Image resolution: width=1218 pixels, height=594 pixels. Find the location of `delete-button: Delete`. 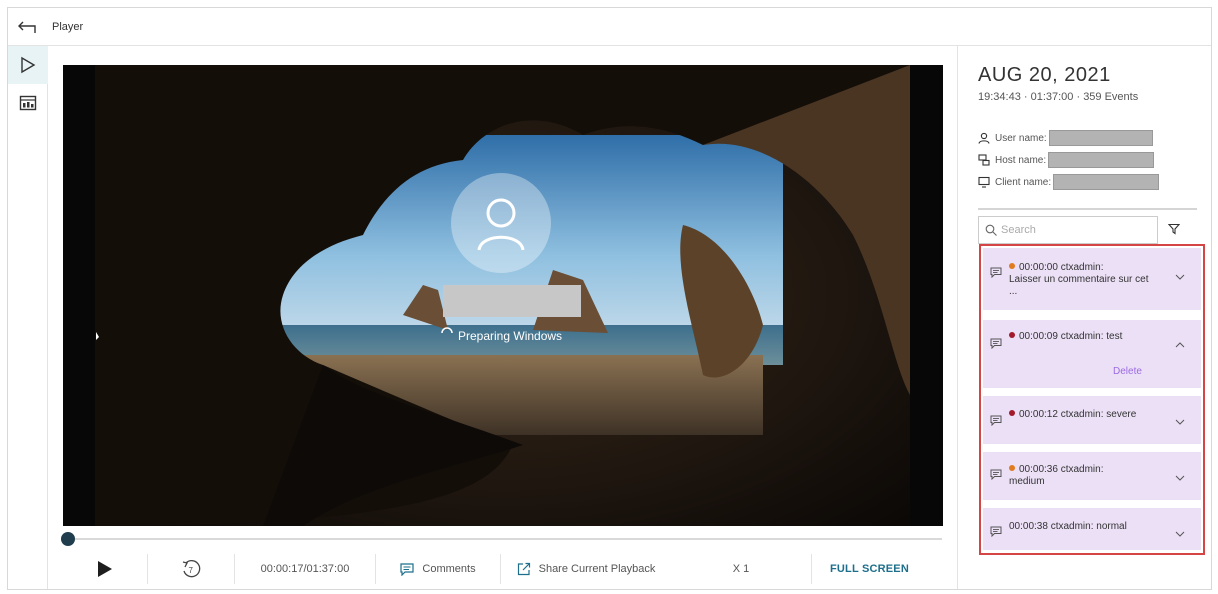

delete-button: Delete is located at coordinates (1127, 371).